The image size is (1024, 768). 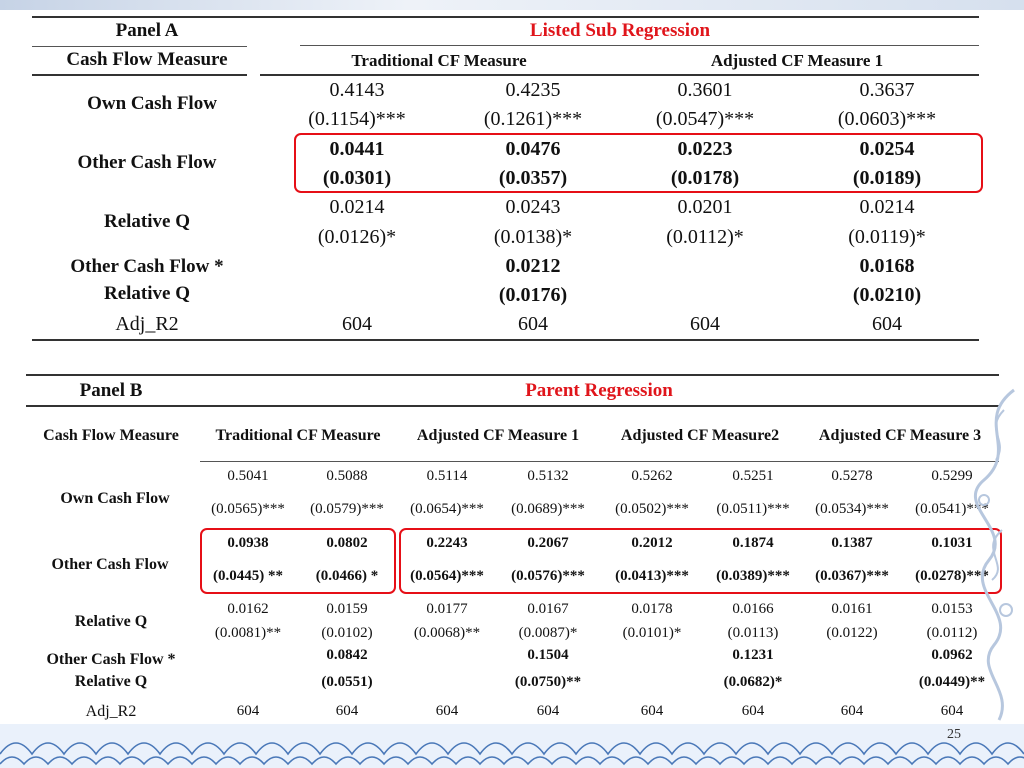 What do you see at coordinates (505, 340) in the screenshot?
I see `rule-bottom` at bounding box center [505, 340].